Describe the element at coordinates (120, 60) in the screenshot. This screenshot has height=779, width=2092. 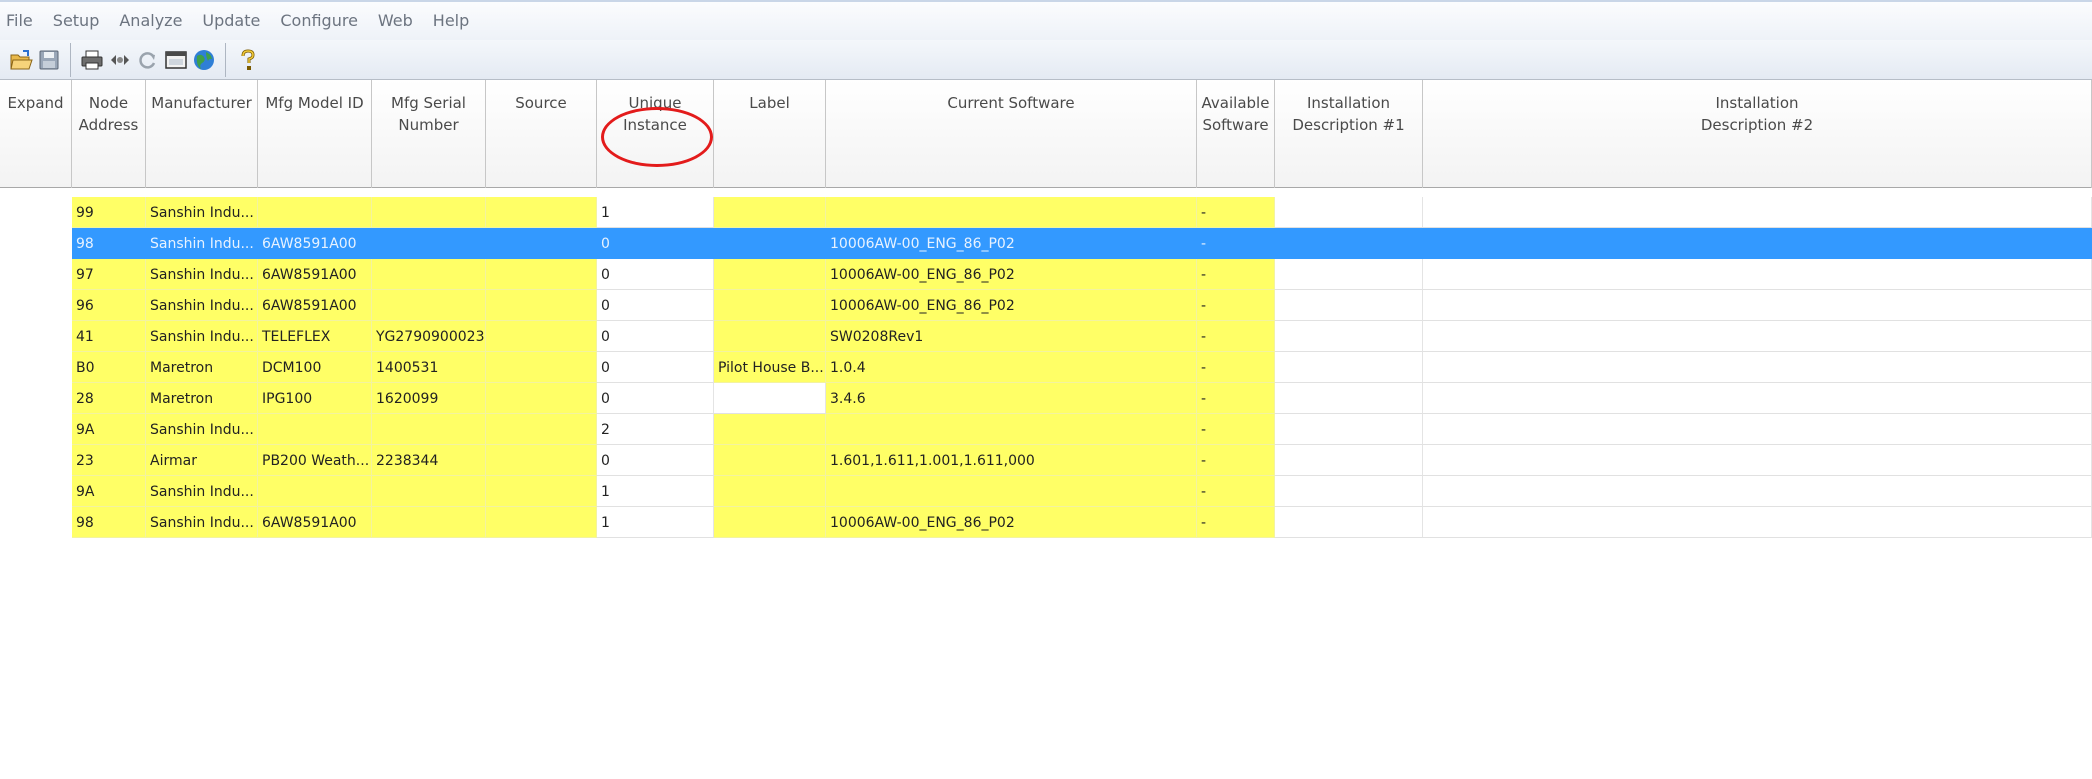
I see `connect-icon` at that location.